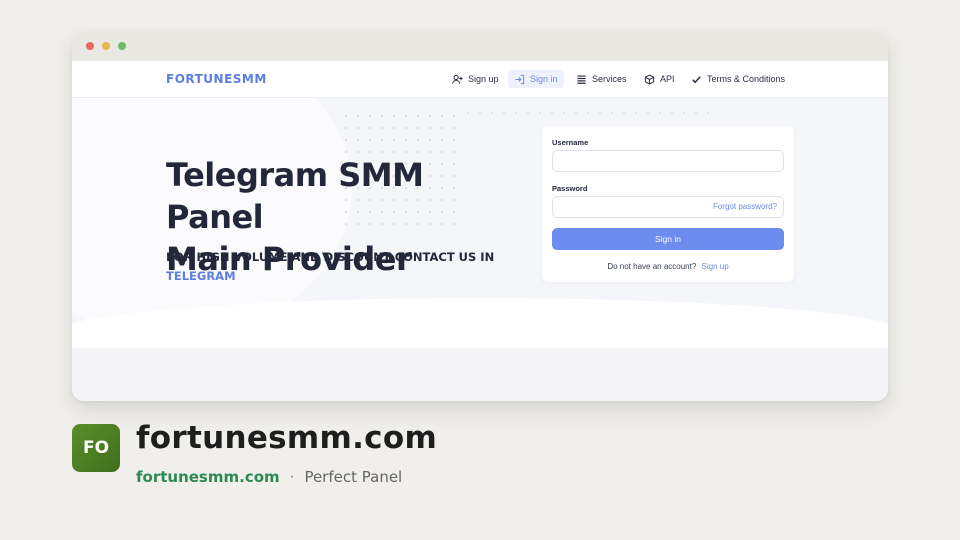 The height and width of the screenshot is (540, 960). Describe the element at coordinates (745, 206) in the screenshot. I see `forgot-password-link: Forgot password?` at that location.